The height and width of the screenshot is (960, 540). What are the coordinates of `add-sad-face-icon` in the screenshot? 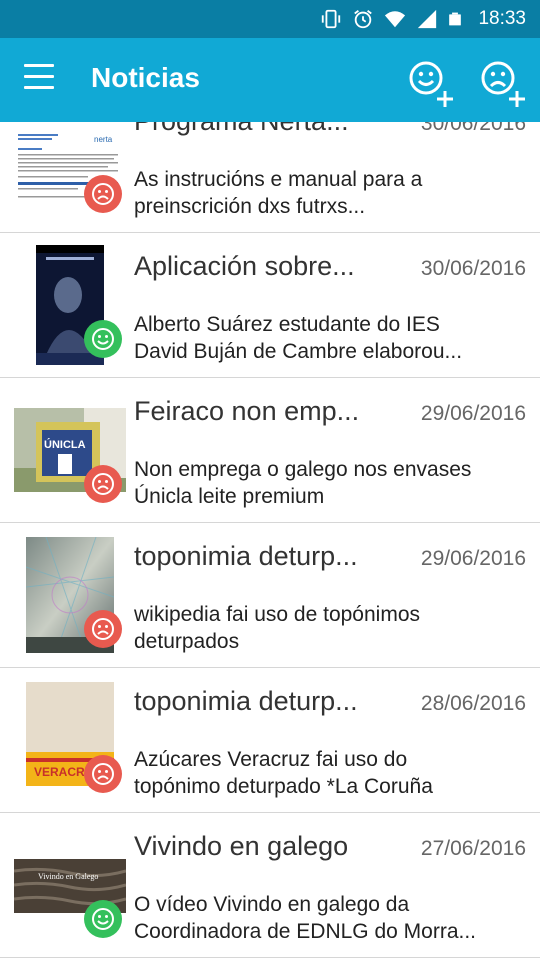 It's located at (503, 84).